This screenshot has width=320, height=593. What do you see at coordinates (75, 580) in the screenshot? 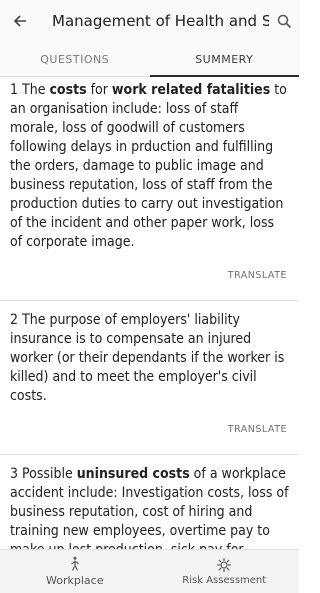
I see `nav-label: Workplace` at bounding box center [75, 580].